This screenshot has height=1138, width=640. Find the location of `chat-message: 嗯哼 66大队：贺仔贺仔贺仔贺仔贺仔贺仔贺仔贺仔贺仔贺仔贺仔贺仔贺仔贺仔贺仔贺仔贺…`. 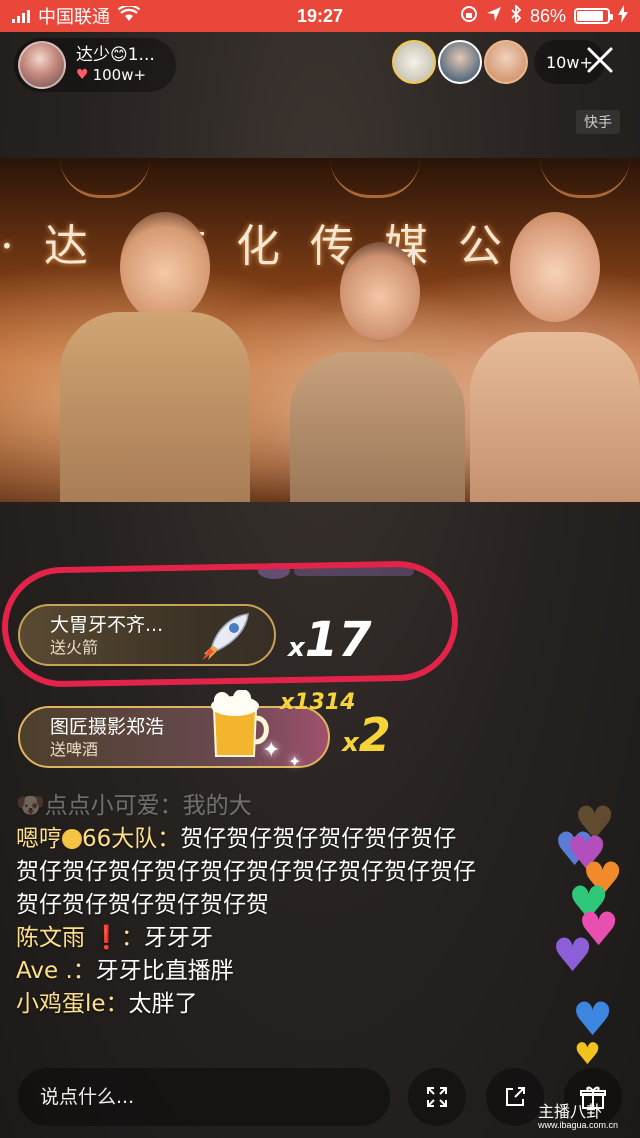

chat-message: 嗯哼 66大队：贺仔贺仔贺仔贺仔贺仔贺仔贺仔贺仔贺仔贺仔贺仔贺仔贺仔贺仔贺仔贺仔贺… is located at coordinates (246, 872).